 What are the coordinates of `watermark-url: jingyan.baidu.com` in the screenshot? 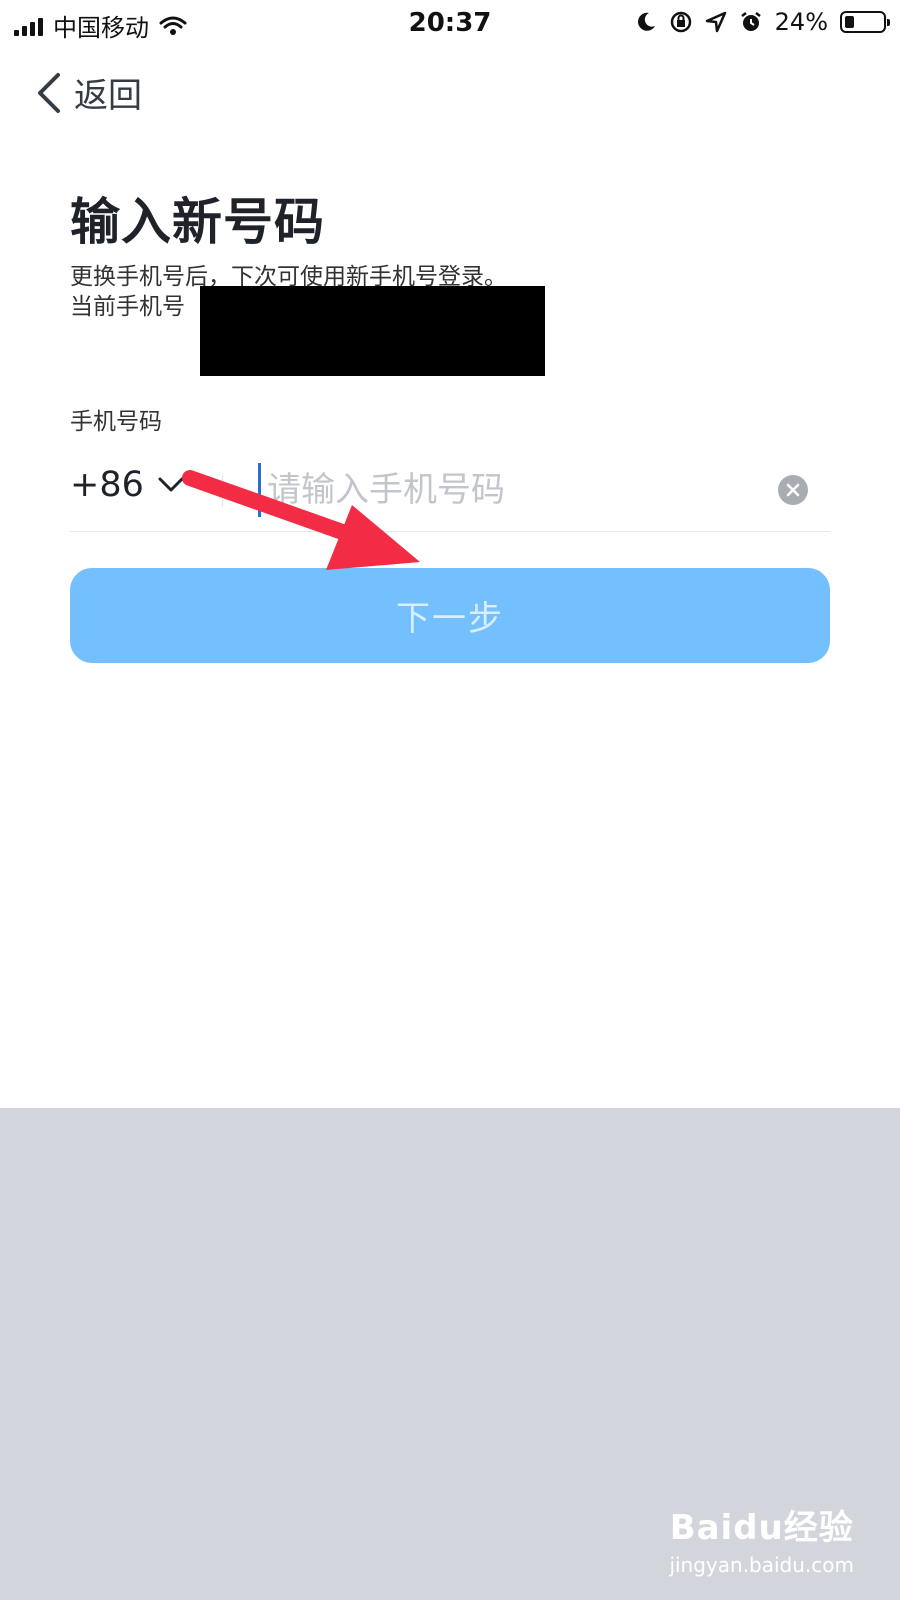 It's located at (761, 1565).